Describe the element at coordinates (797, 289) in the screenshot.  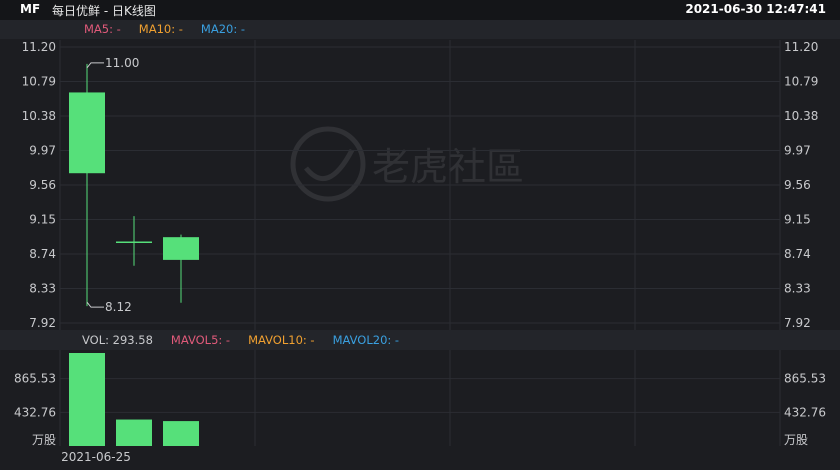
I see `y-tick-right: 8.33` at that location.